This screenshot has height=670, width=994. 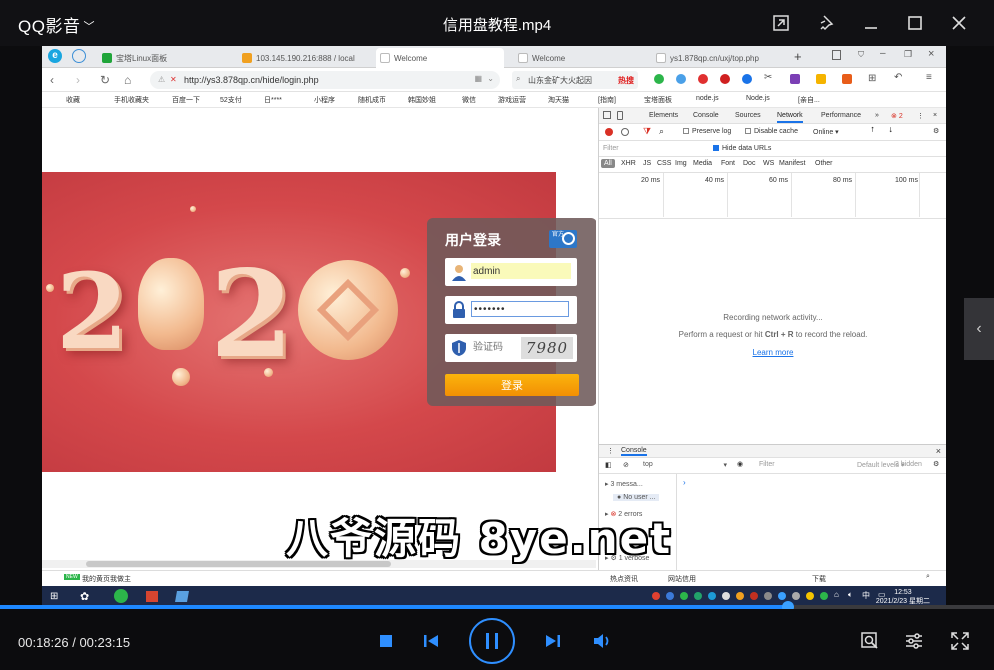 What do you see at coordinates (106, 579) in the screenshot?
I see `status-left-text: 我的黄页我做主` at bounding box center [106, 579].